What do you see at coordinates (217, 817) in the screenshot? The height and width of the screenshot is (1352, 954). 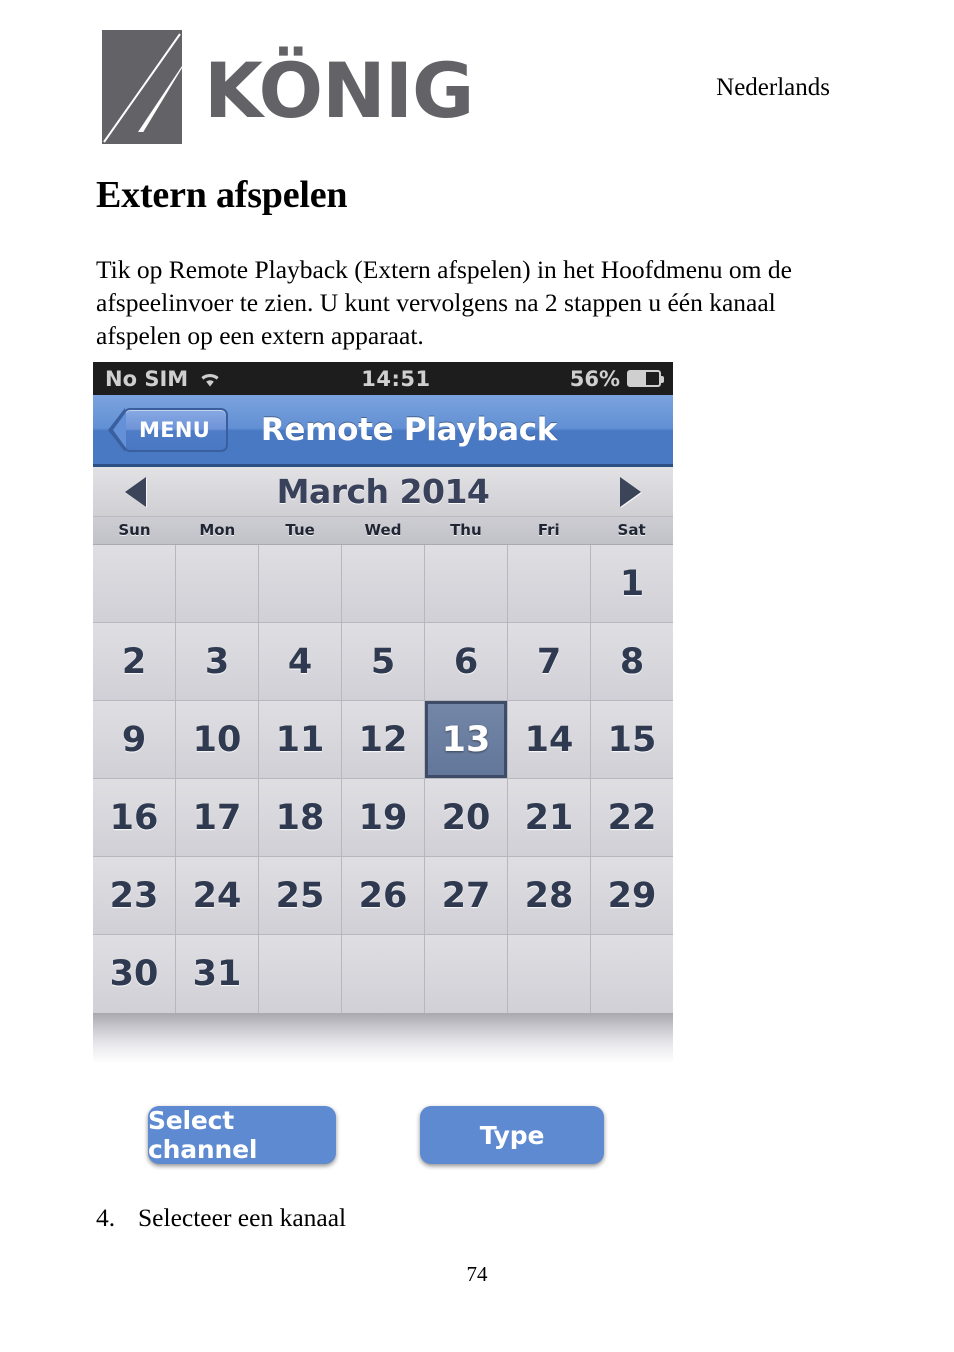 I see `calendar-day-cell: 17` at bounding box center [217, 817].